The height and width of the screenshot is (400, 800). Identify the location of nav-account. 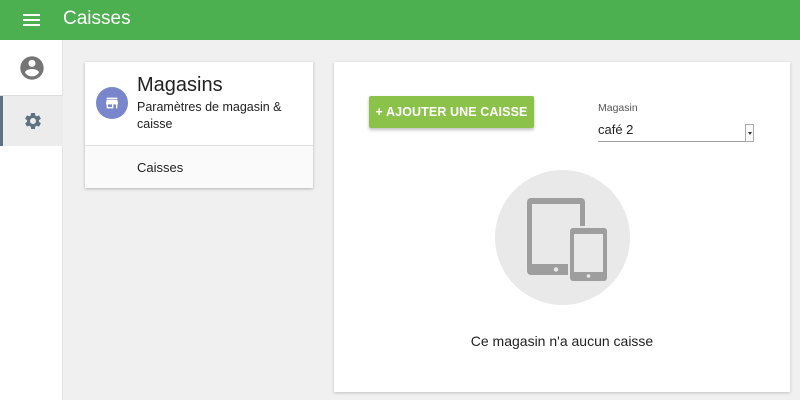
(31, 68).